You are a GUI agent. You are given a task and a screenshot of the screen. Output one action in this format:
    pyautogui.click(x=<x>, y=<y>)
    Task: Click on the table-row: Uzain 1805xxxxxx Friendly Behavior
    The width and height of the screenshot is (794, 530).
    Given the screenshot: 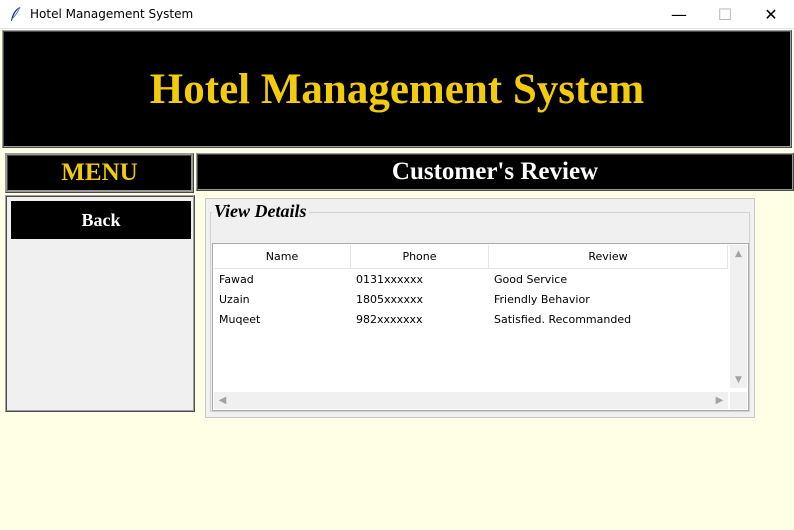 What is the action you would take?
    pyautogui.click(x=471, y=299)
    